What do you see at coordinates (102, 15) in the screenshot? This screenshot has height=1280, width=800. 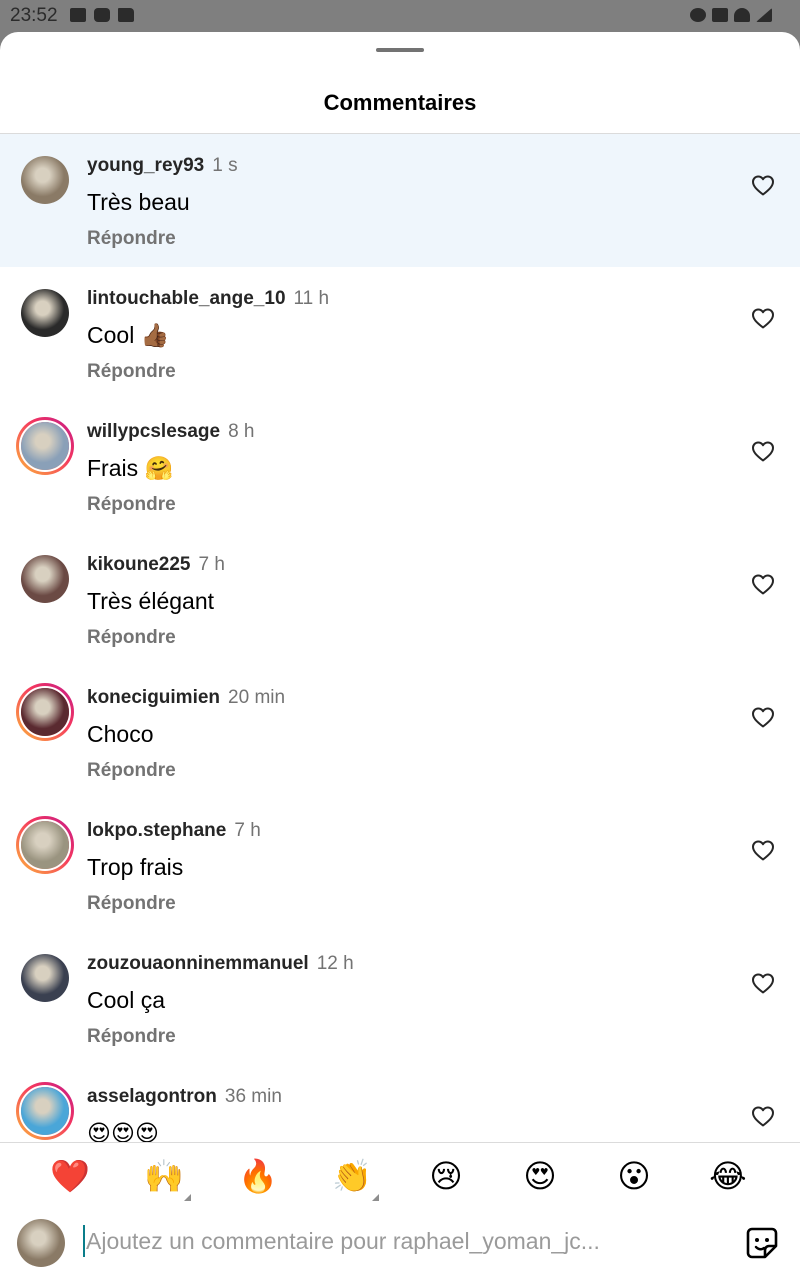 I see `status-left-icons` at bounding box center [102, 15].